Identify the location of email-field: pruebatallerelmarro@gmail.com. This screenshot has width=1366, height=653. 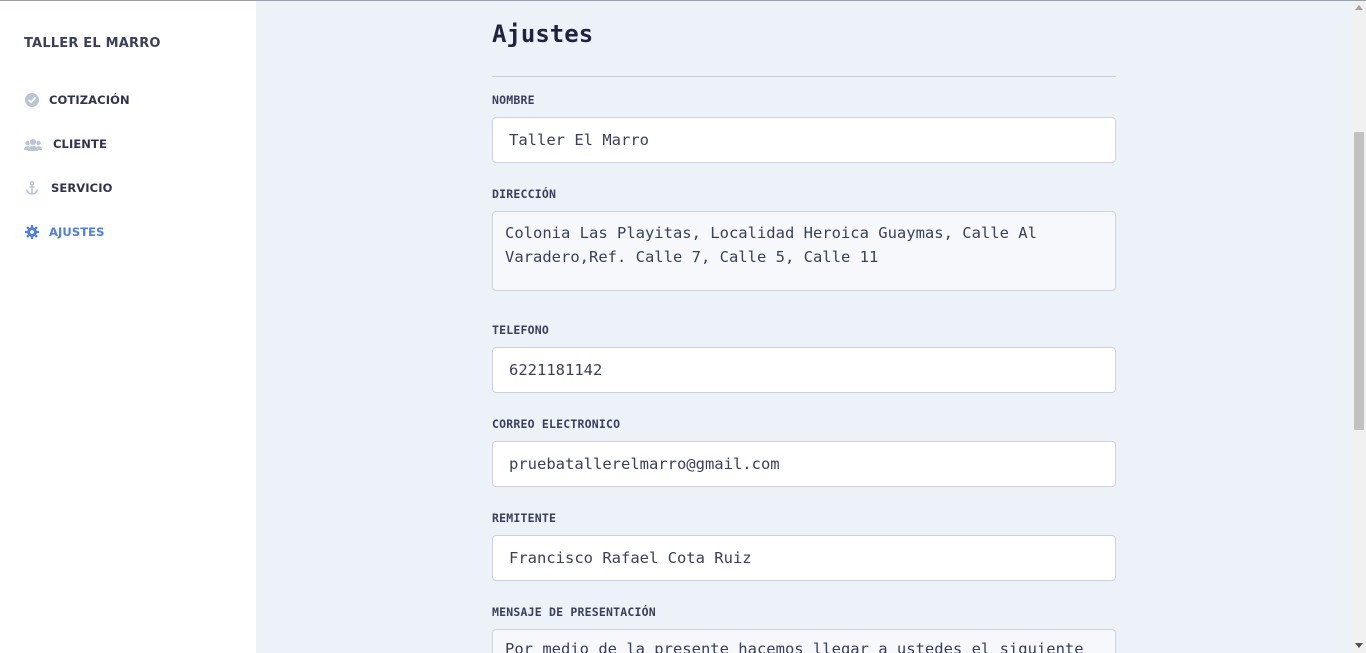
(804, 464).